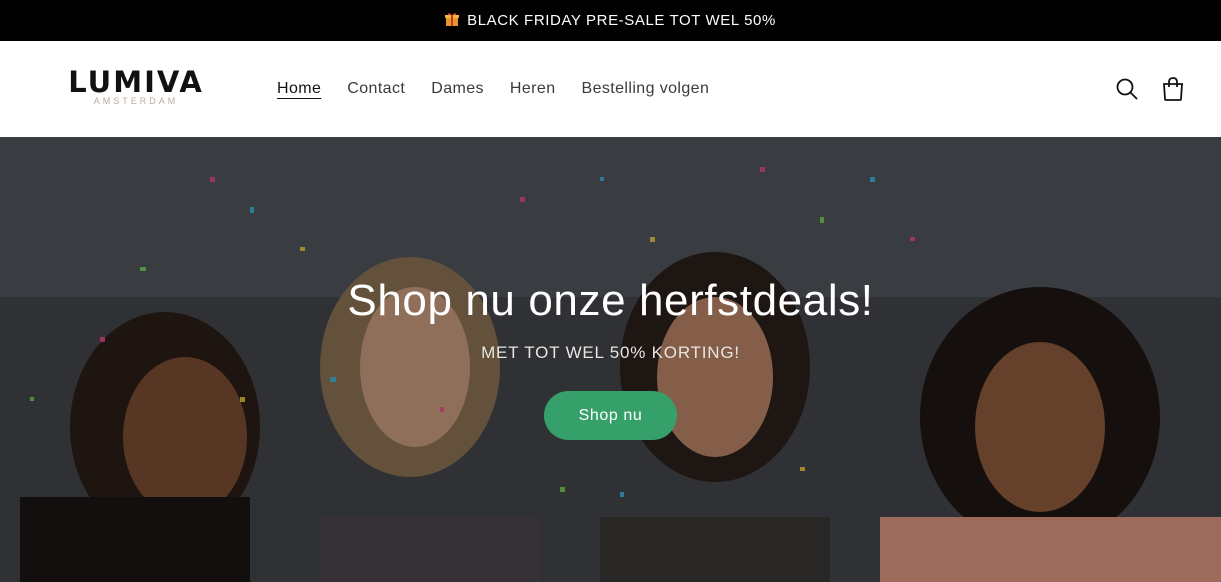 The width and height of the screenshot is (1221, 582). Describe the element at coordinates (646, 89) in the screenshot. I see `nav-item-bestelling-volgen: Bestelling volgen` at that location.